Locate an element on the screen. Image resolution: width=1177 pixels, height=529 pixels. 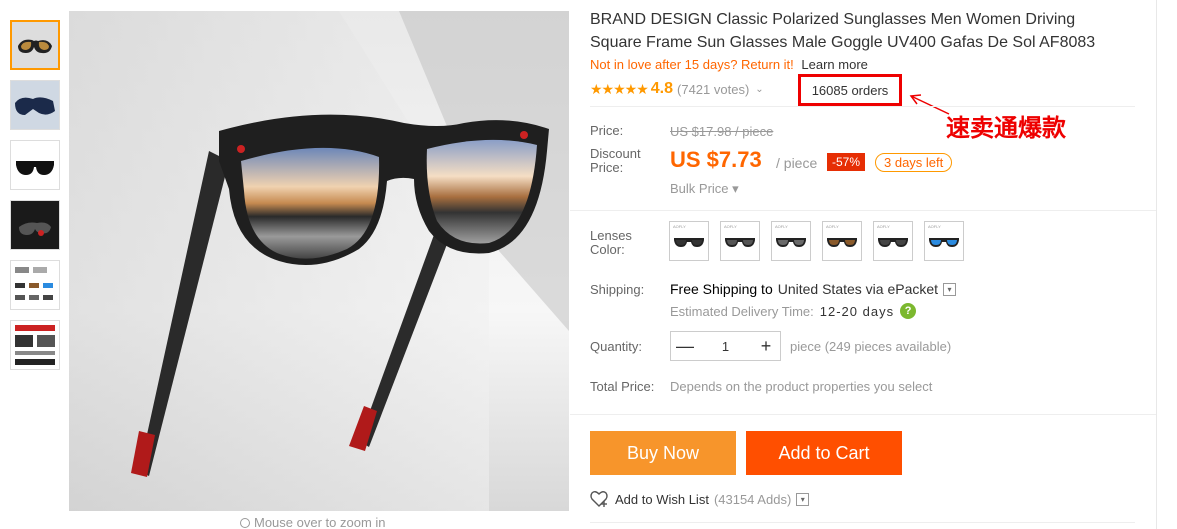
quantity-available: piece (249 pieces available) is located at coordinates (871, 346).